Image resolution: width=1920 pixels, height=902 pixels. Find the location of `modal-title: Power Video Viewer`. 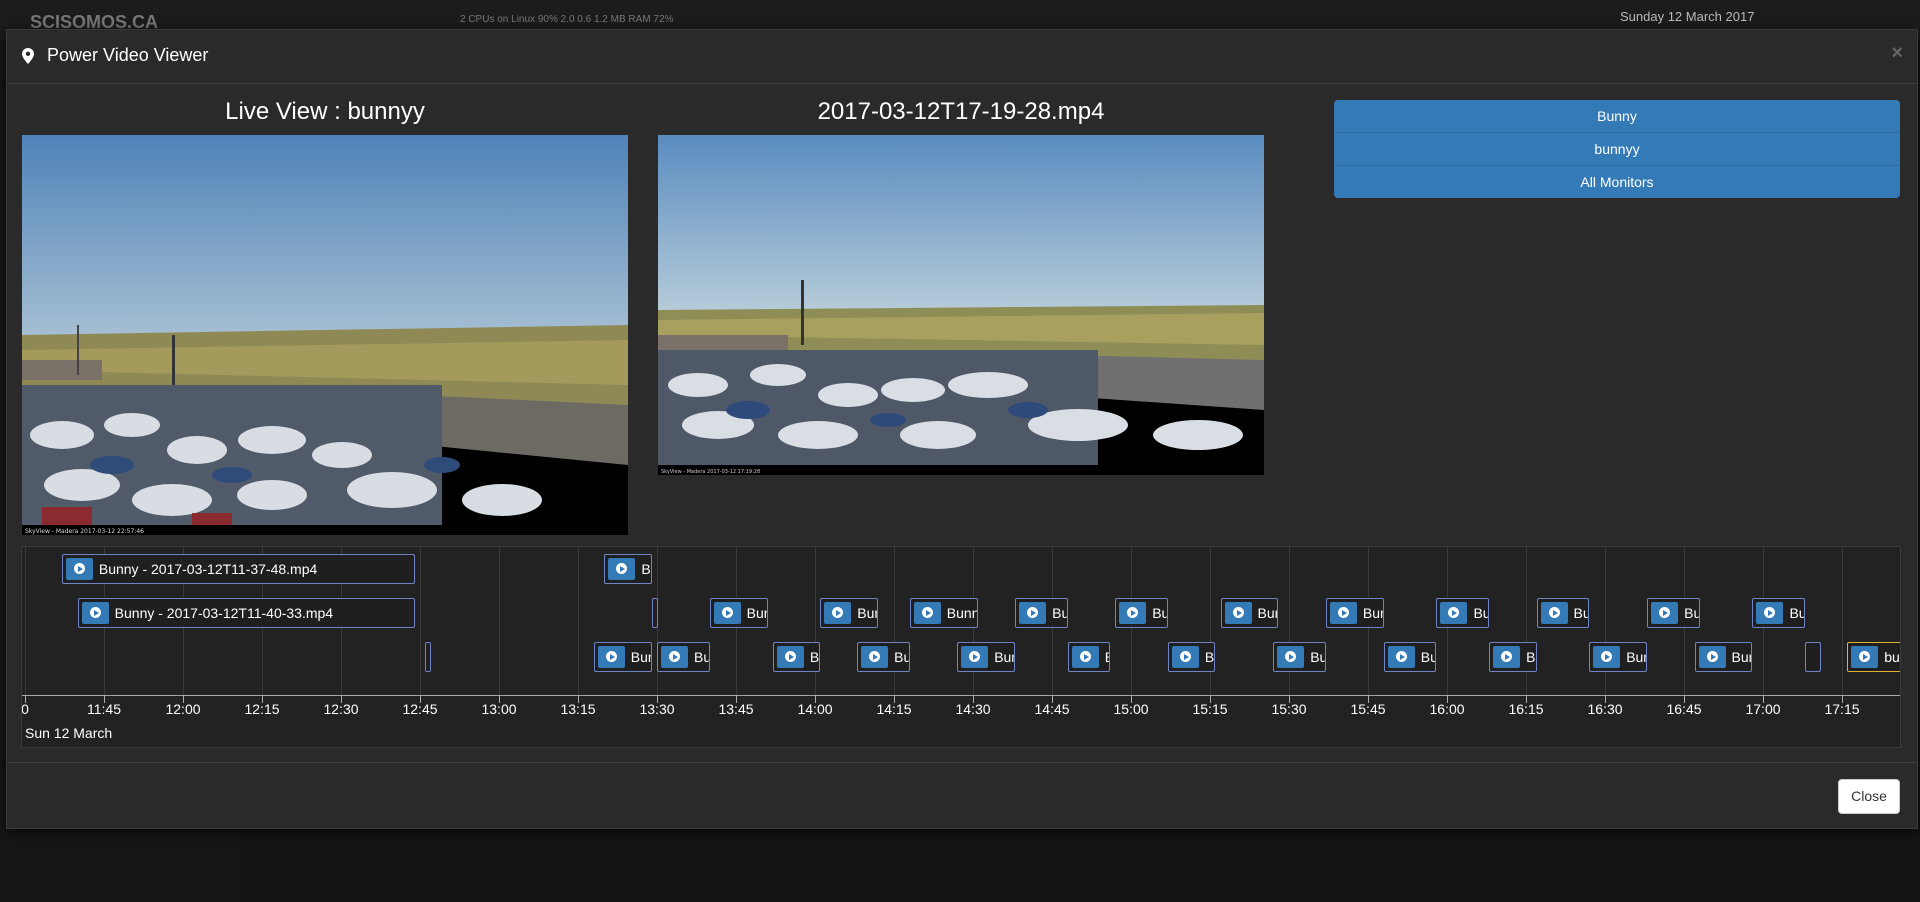

modal-title: Power Video Viewer is located at coordinates (128, 55).